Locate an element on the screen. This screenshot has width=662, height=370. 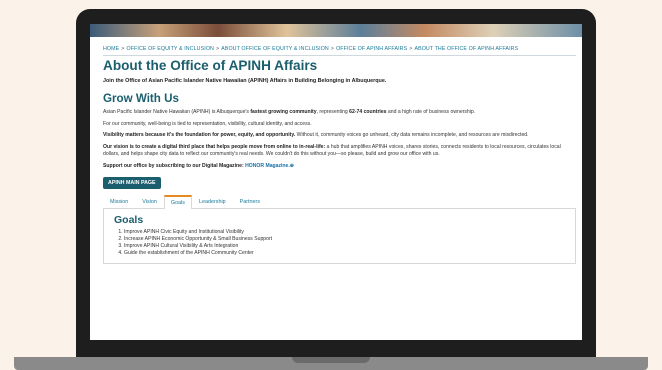
tab-mission: Mission is located at coordinates (119, 201).